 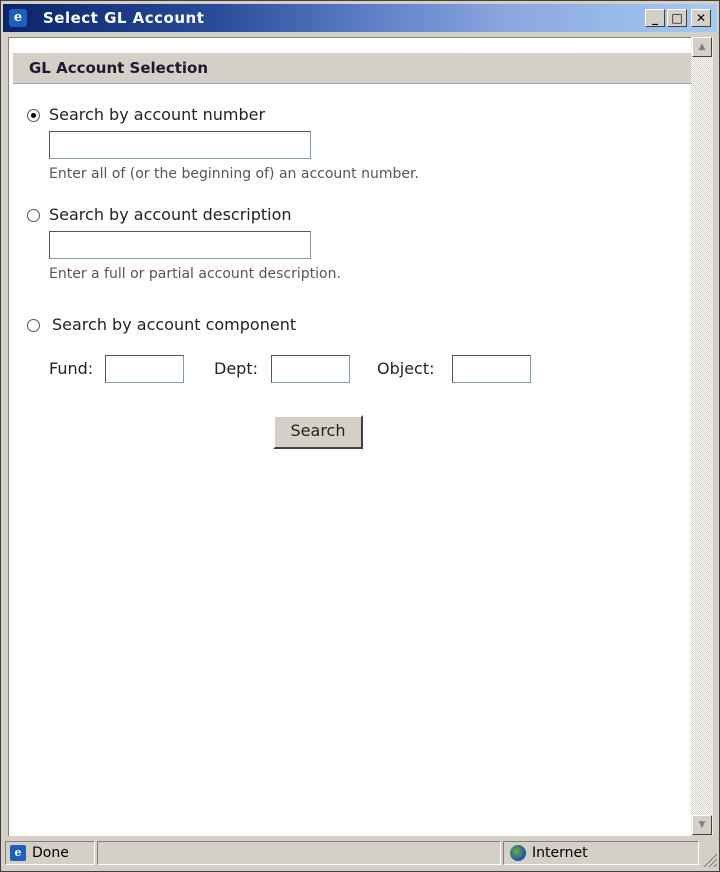 What do you see at coordinates (318, 432) in the screenshot?
I see `search-button: Search` at bounding box center [318, 432].